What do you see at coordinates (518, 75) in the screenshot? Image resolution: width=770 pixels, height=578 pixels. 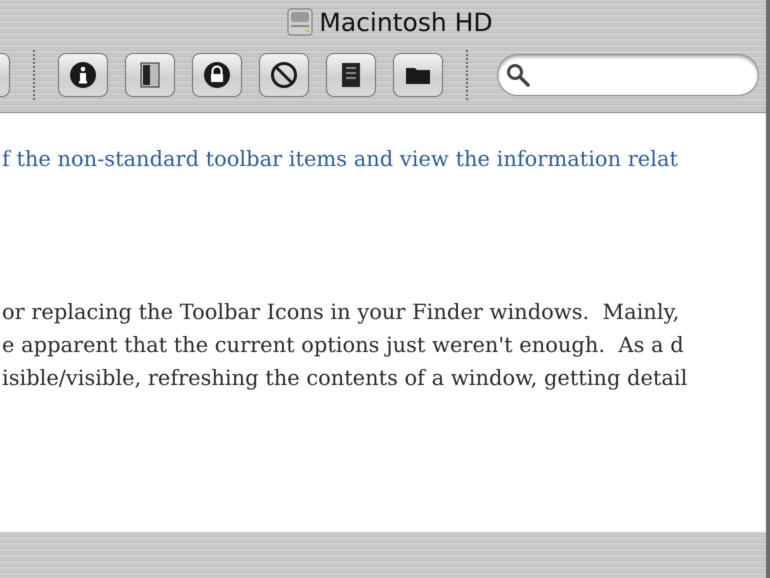 I see `search-icon` at bounding box center [518, 75].